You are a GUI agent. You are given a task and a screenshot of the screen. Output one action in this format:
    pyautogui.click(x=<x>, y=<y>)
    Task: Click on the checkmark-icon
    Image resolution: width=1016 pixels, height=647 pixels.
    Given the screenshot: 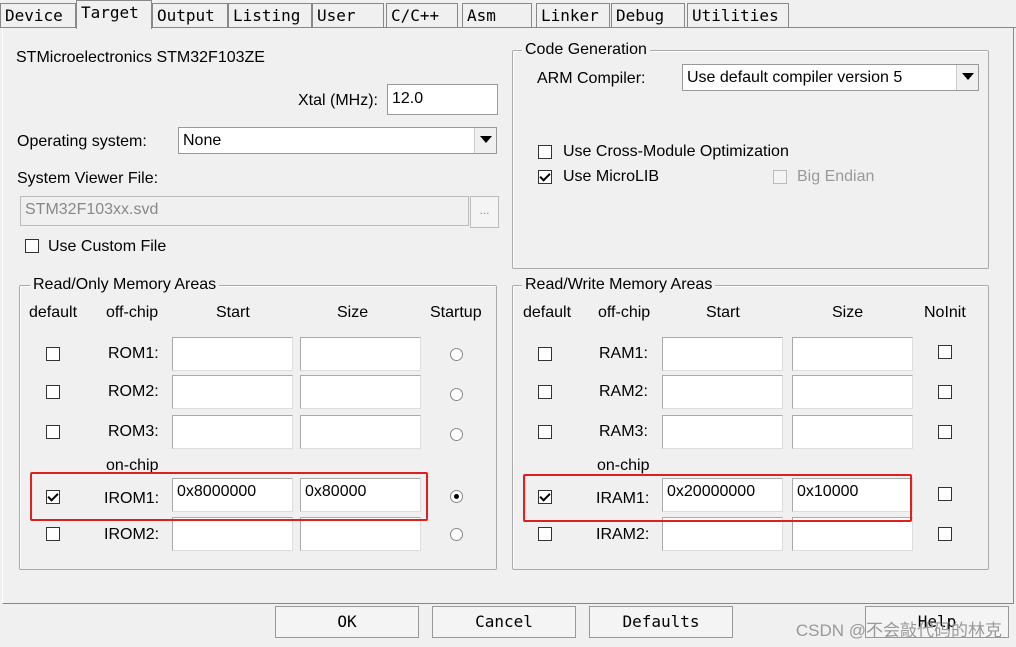 What is the action you would take?
    pyautogui.click(x=545, y=176)
    